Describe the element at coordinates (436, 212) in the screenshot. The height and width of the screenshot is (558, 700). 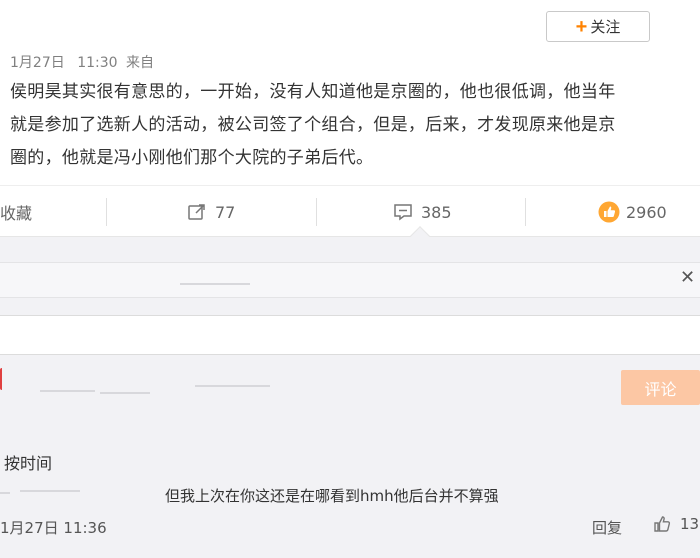
I see `comment-count: 385` at that location.